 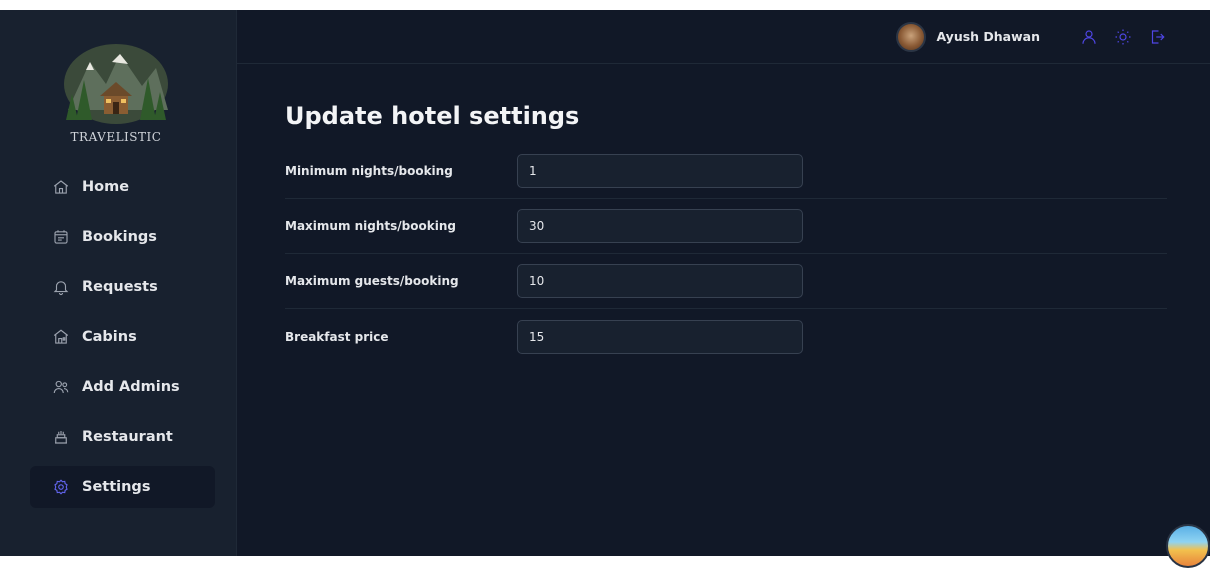 I want to click on nav-item-cabins: Cabins, so click(x=122, y=337).